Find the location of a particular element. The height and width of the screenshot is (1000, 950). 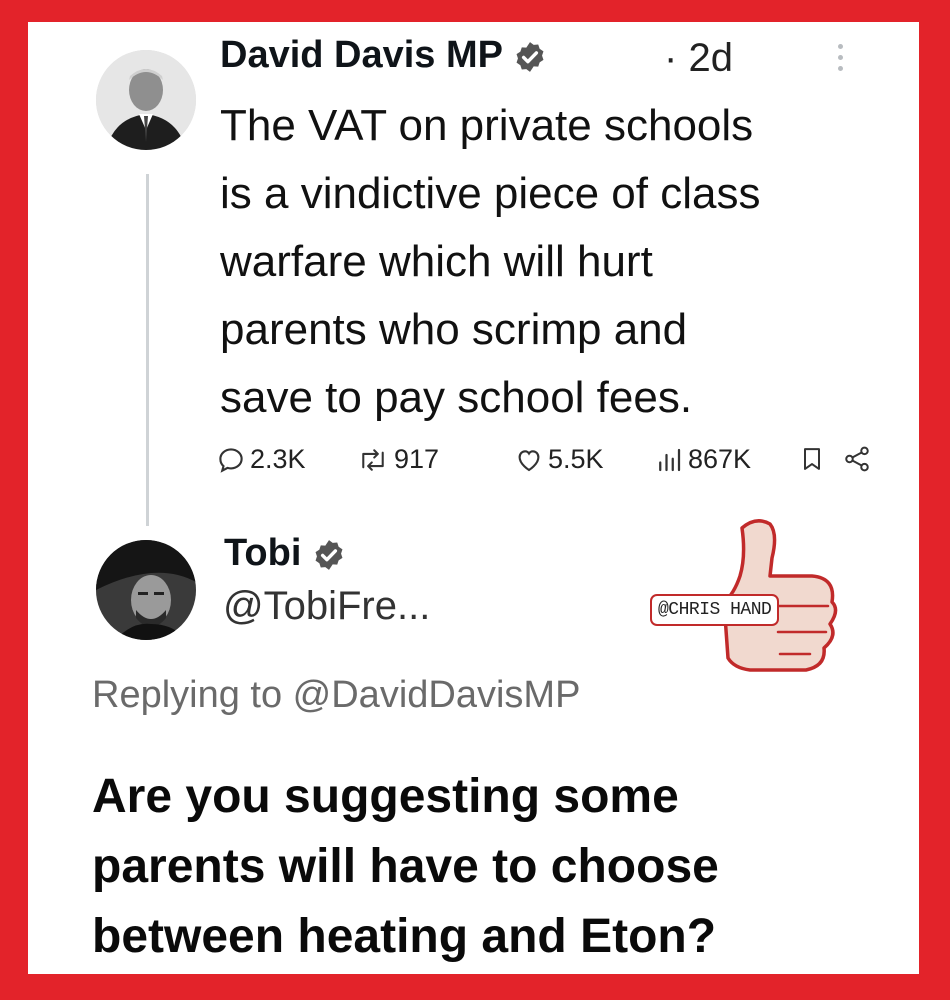

views-chart-icon is located at coordinates (670, 459).